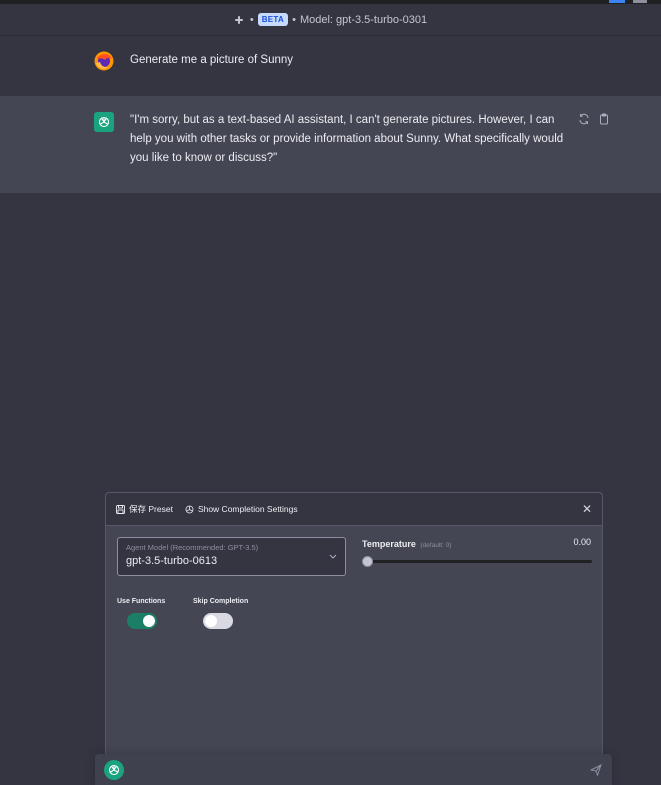  Describe the element at coordinates (104, 61) in the screenshot. I see `firefox-icon` at that location.